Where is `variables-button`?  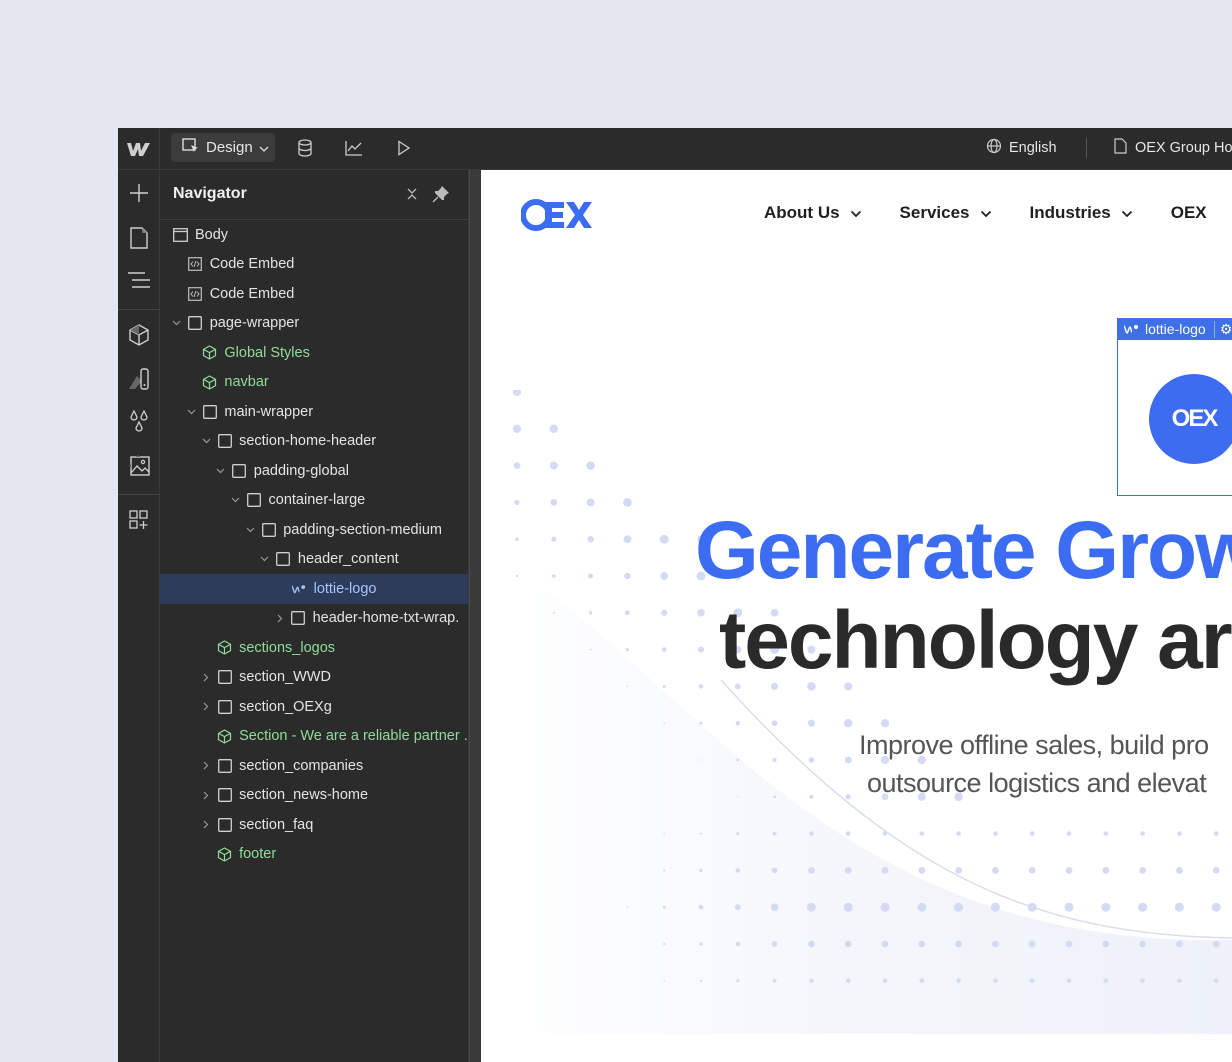
variables-button is located at coordinates (139, 424).